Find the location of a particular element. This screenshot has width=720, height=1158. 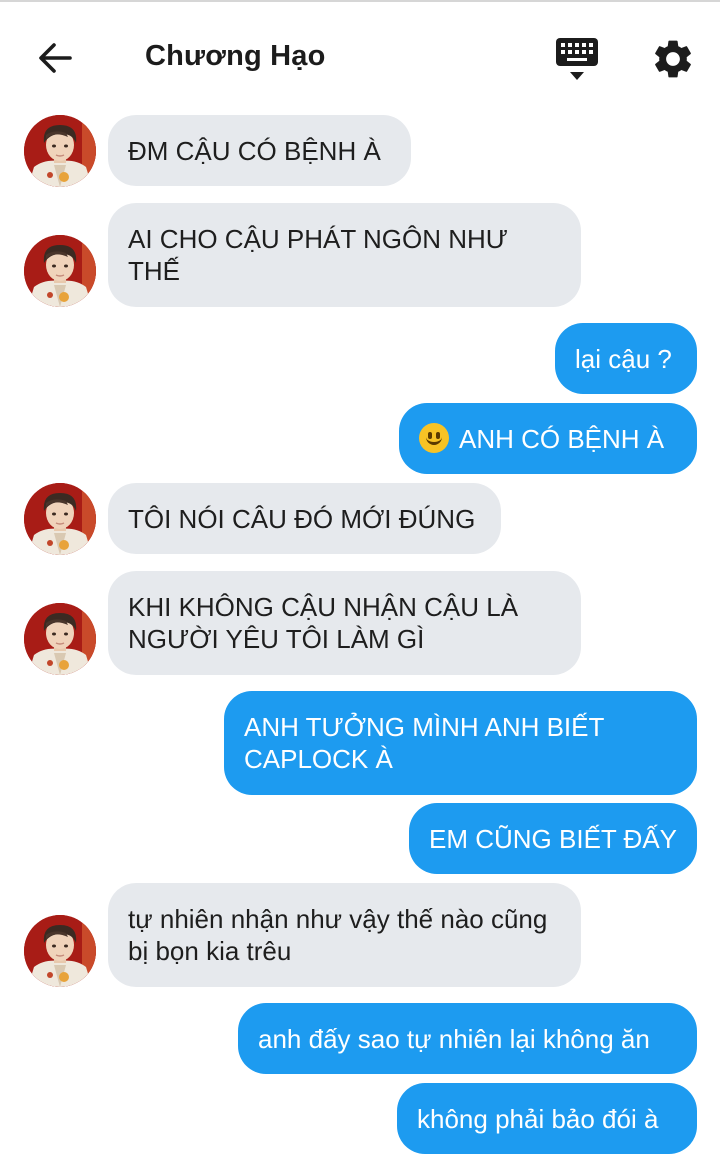

outgoing-message-bubble: ANH CÓ BỆNH À is located at coordinates (548, 438).